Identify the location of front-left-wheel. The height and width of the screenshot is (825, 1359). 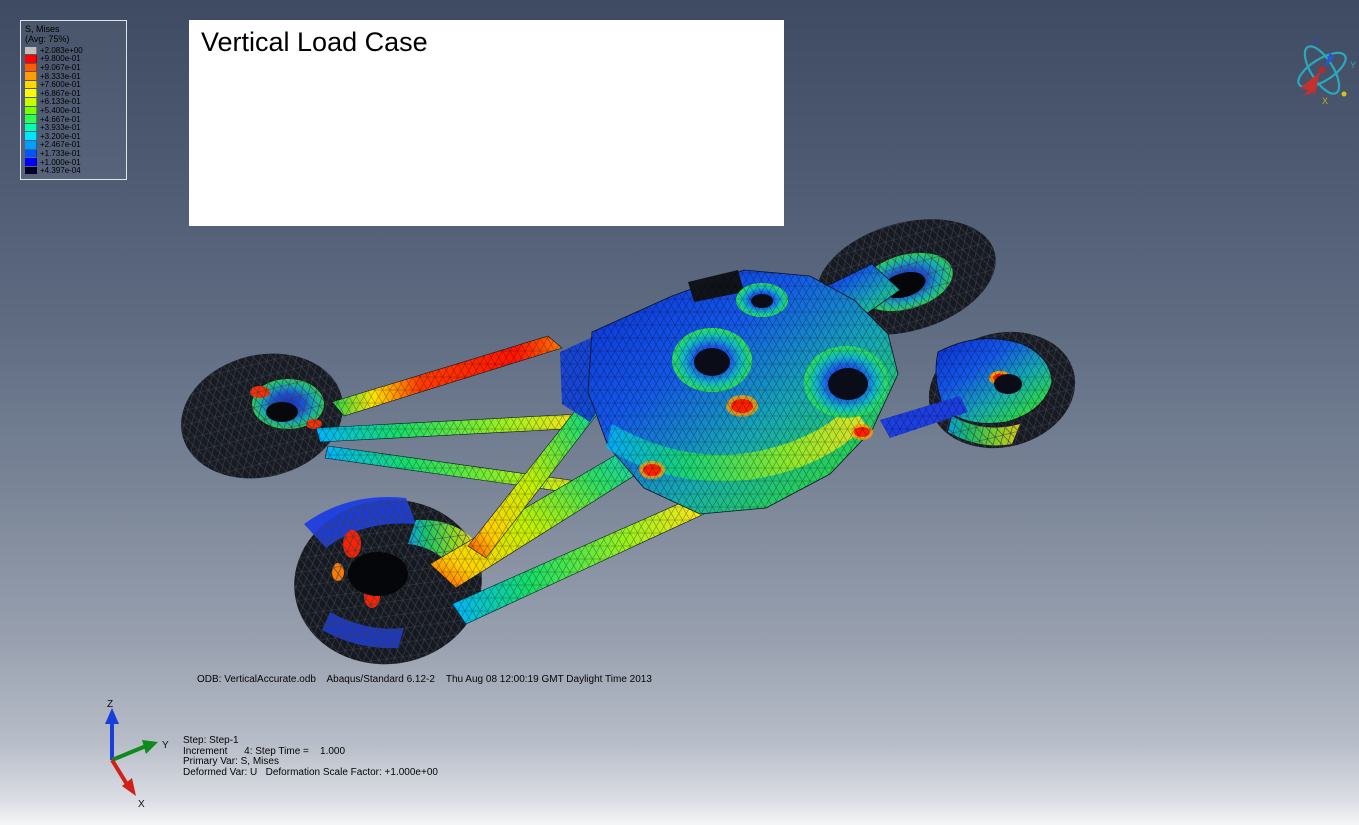
(262, 416).